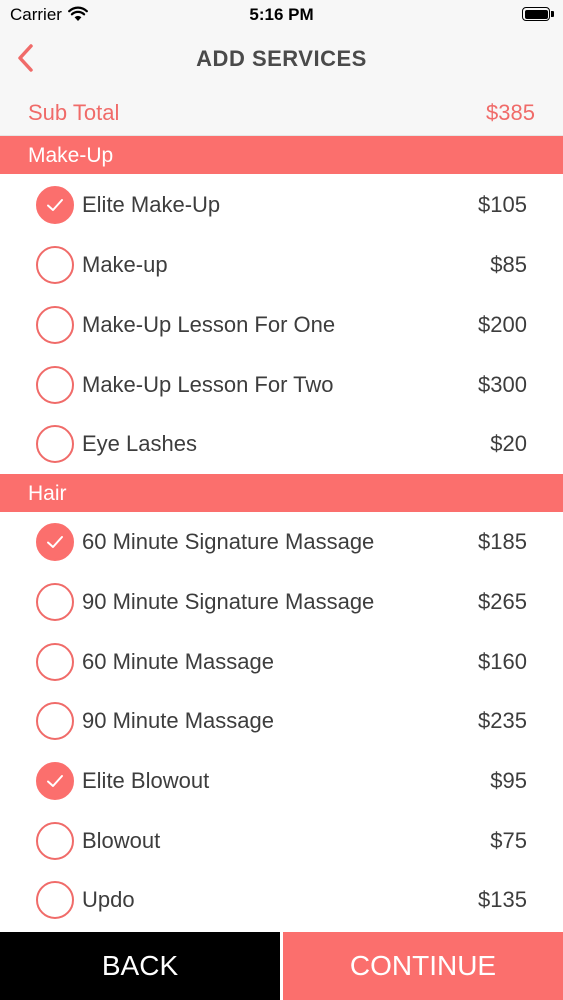  I want to click on service-name: Make-up, so click(125, 264).